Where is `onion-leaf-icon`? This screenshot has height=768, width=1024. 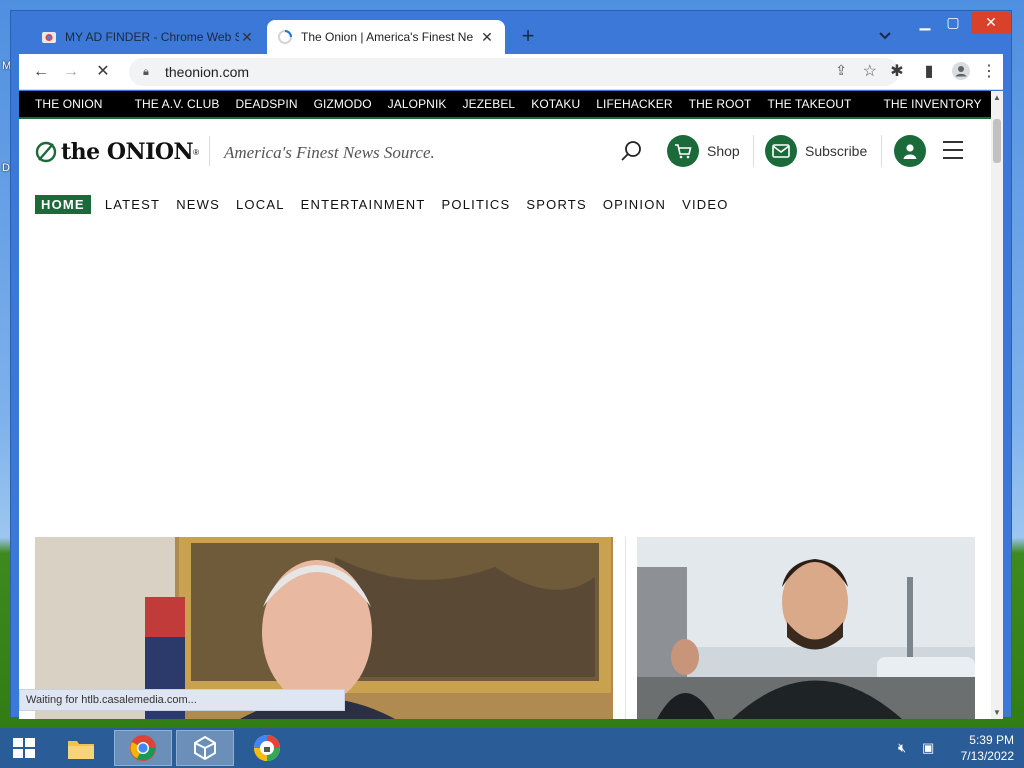
onion-leaf-icon is located at coordinates (46, 152).